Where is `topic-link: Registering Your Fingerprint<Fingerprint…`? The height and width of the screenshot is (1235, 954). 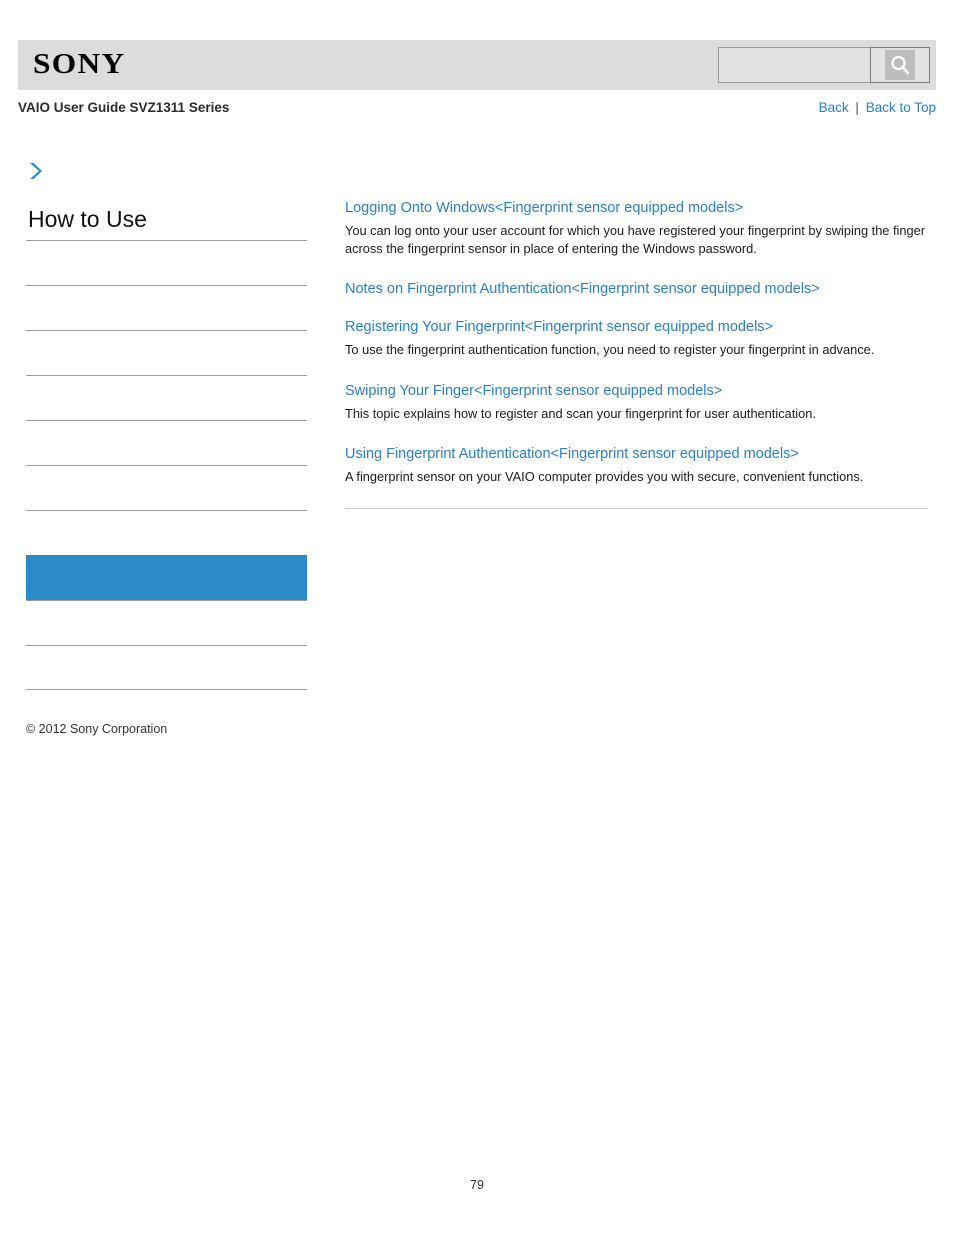
topic-link: Registering Your Fingerprint<Fingerprint… is located at coordinates (636, 327).